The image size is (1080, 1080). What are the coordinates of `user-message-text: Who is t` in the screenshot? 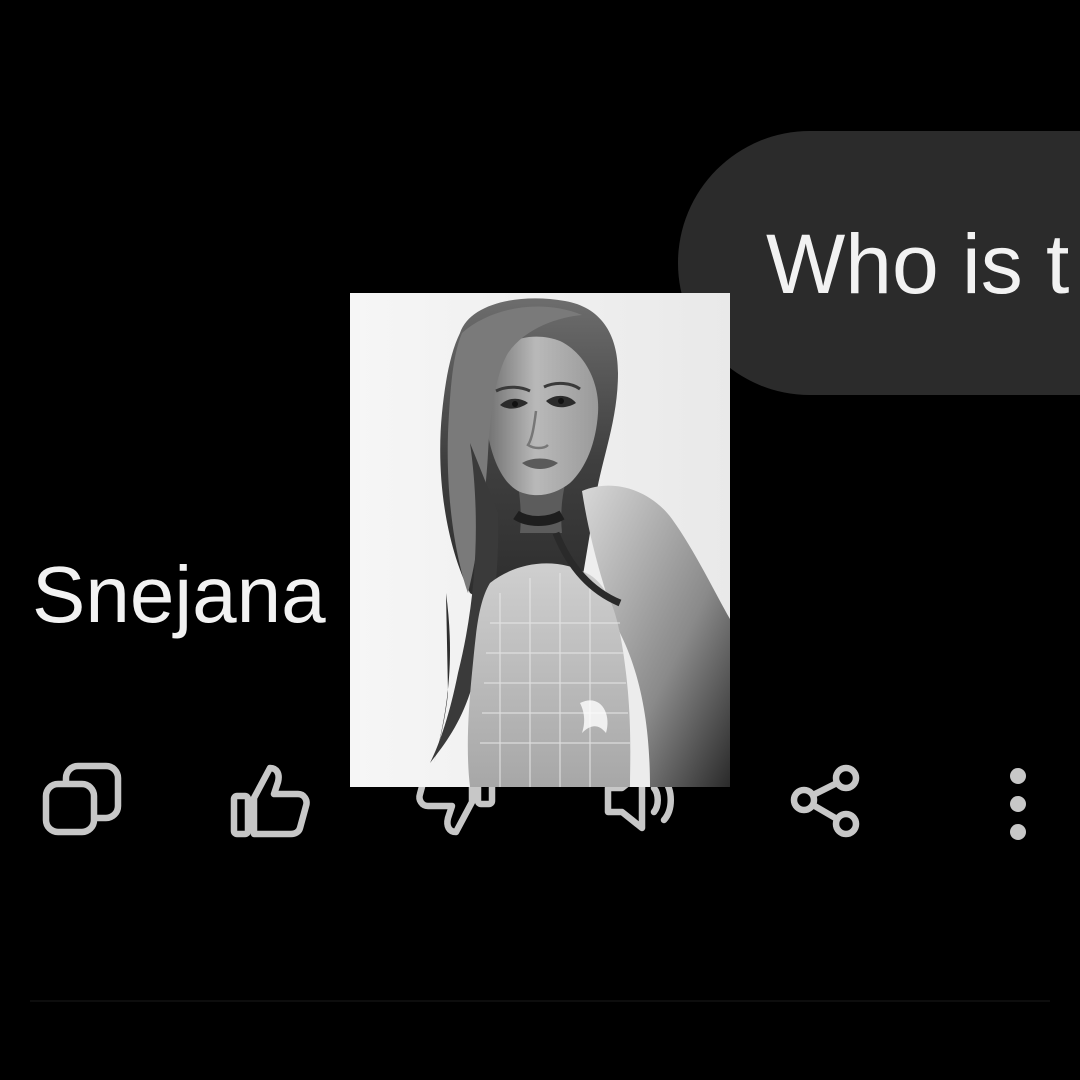 It's located at (918, 264).